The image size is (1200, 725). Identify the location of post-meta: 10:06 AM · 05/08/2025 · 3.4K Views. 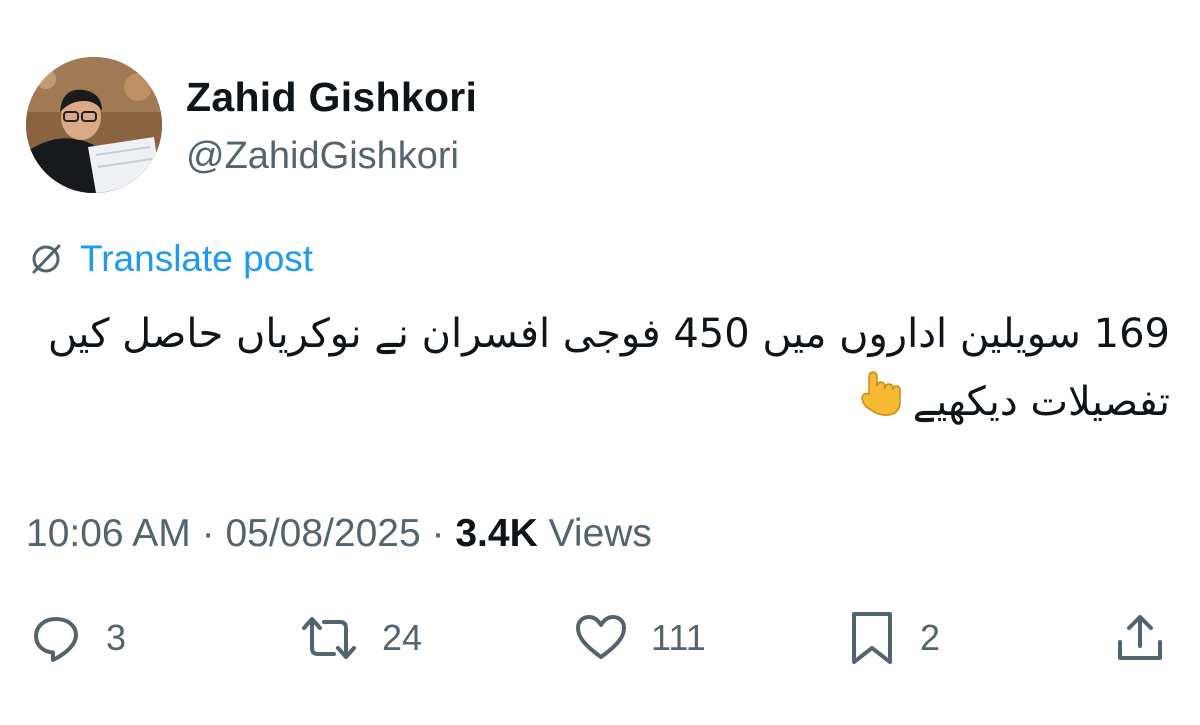
(339, 534).